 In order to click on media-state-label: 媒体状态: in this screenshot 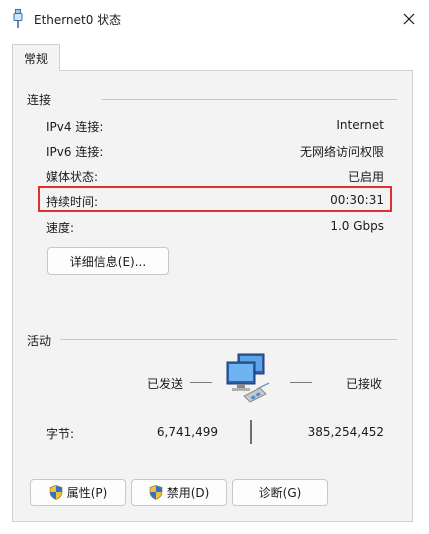, I will do `click(72, 177)`.